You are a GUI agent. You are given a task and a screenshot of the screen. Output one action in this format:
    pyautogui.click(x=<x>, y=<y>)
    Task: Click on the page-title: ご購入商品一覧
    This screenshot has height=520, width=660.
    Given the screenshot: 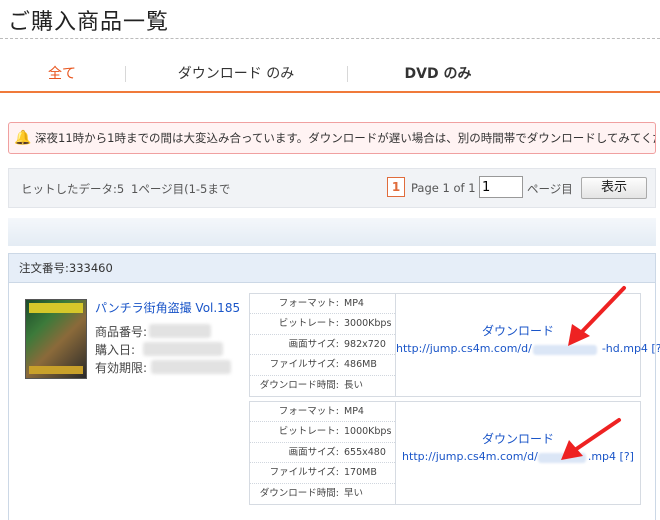 What is the action you would take?
    pyautogui.click(x=89, y=22)
    